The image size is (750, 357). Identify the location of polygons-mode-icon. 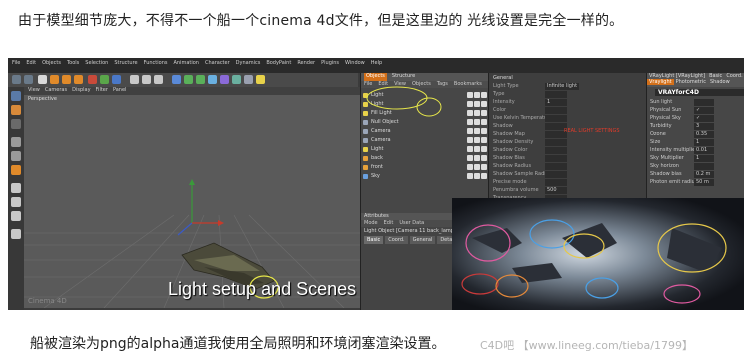
(16, 170).